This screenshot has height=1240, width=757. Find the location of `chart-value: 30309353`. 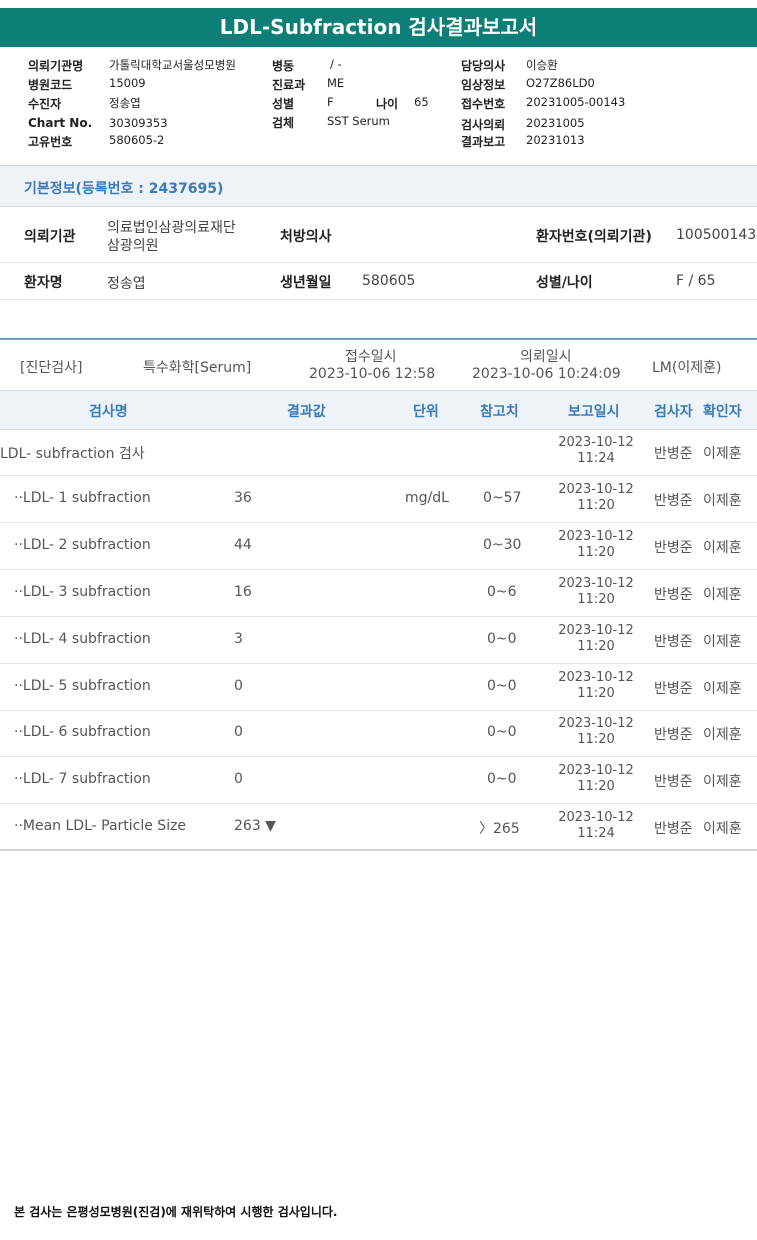

chart-value: 30309353 is located at coordinates (138, 123).